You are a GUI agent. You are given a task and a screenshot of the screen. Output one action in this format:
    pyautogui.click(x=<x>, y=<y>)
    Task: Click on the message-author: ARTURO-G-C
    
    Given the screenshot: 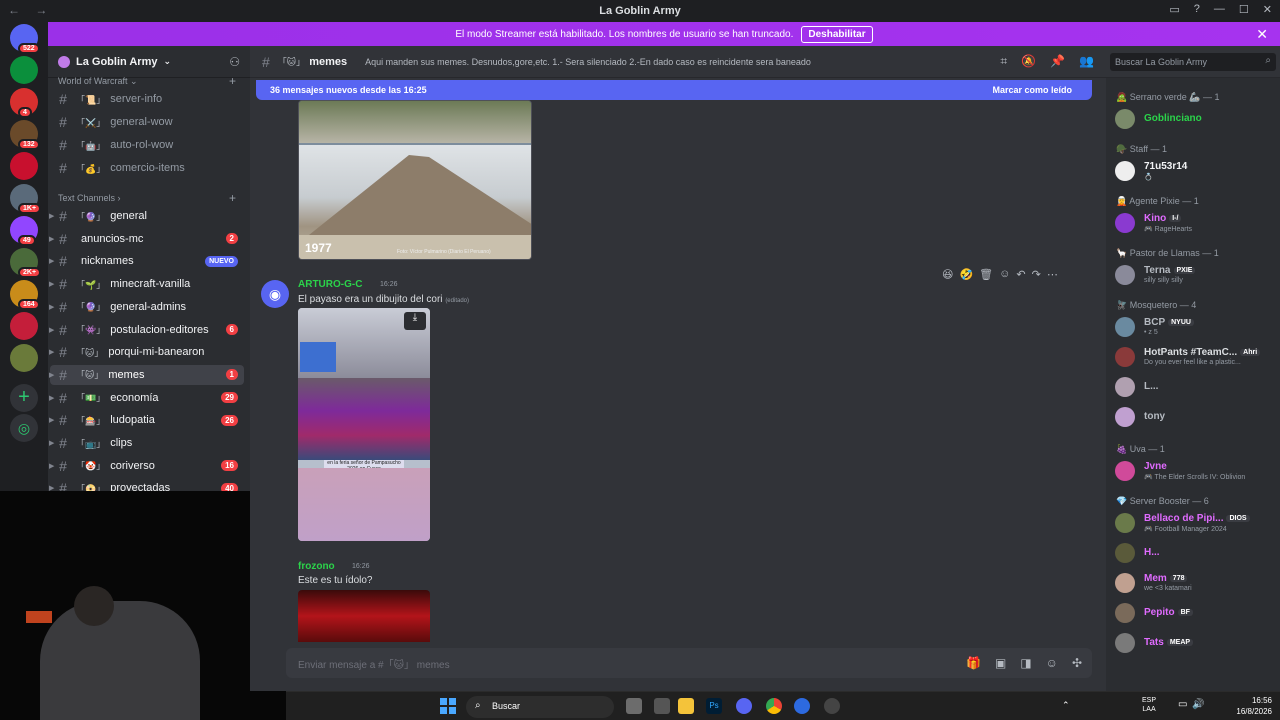 What is the action you would take?
    pyautogui.click(x=330, y=284)
    